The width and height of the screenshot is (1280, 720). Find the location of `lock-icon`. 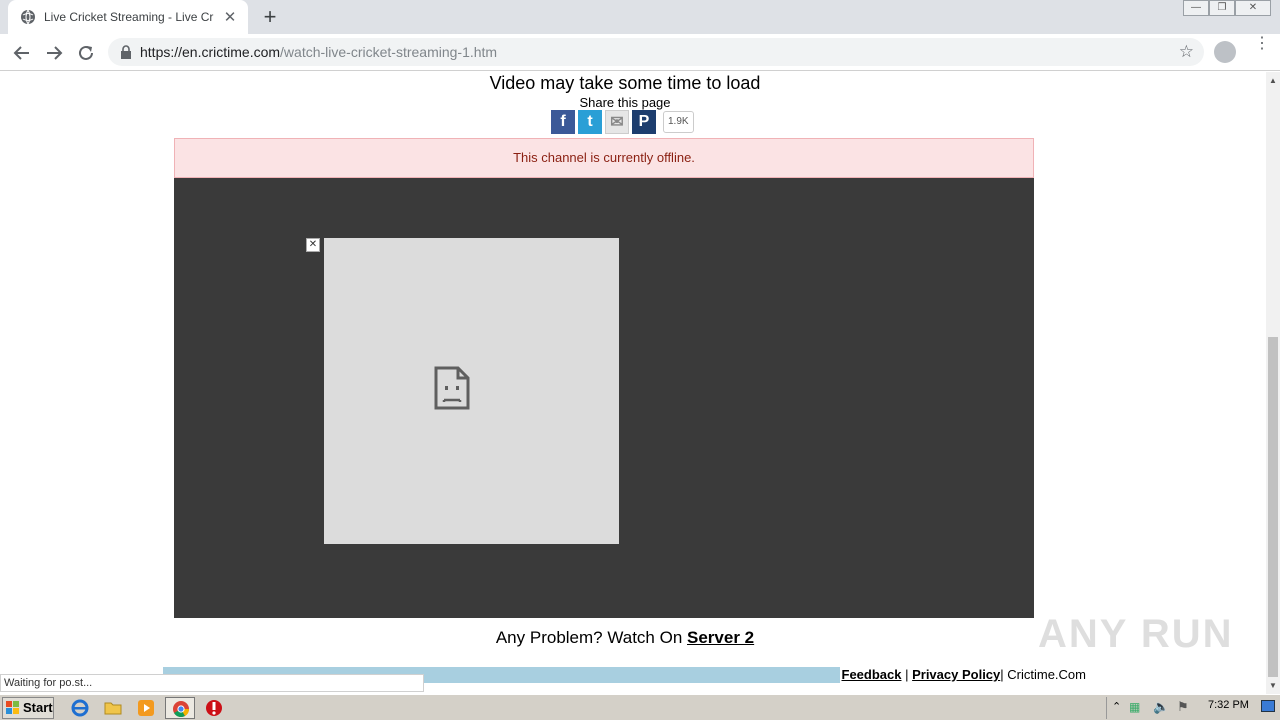

lock-icon is located at coordinates (126, 52).